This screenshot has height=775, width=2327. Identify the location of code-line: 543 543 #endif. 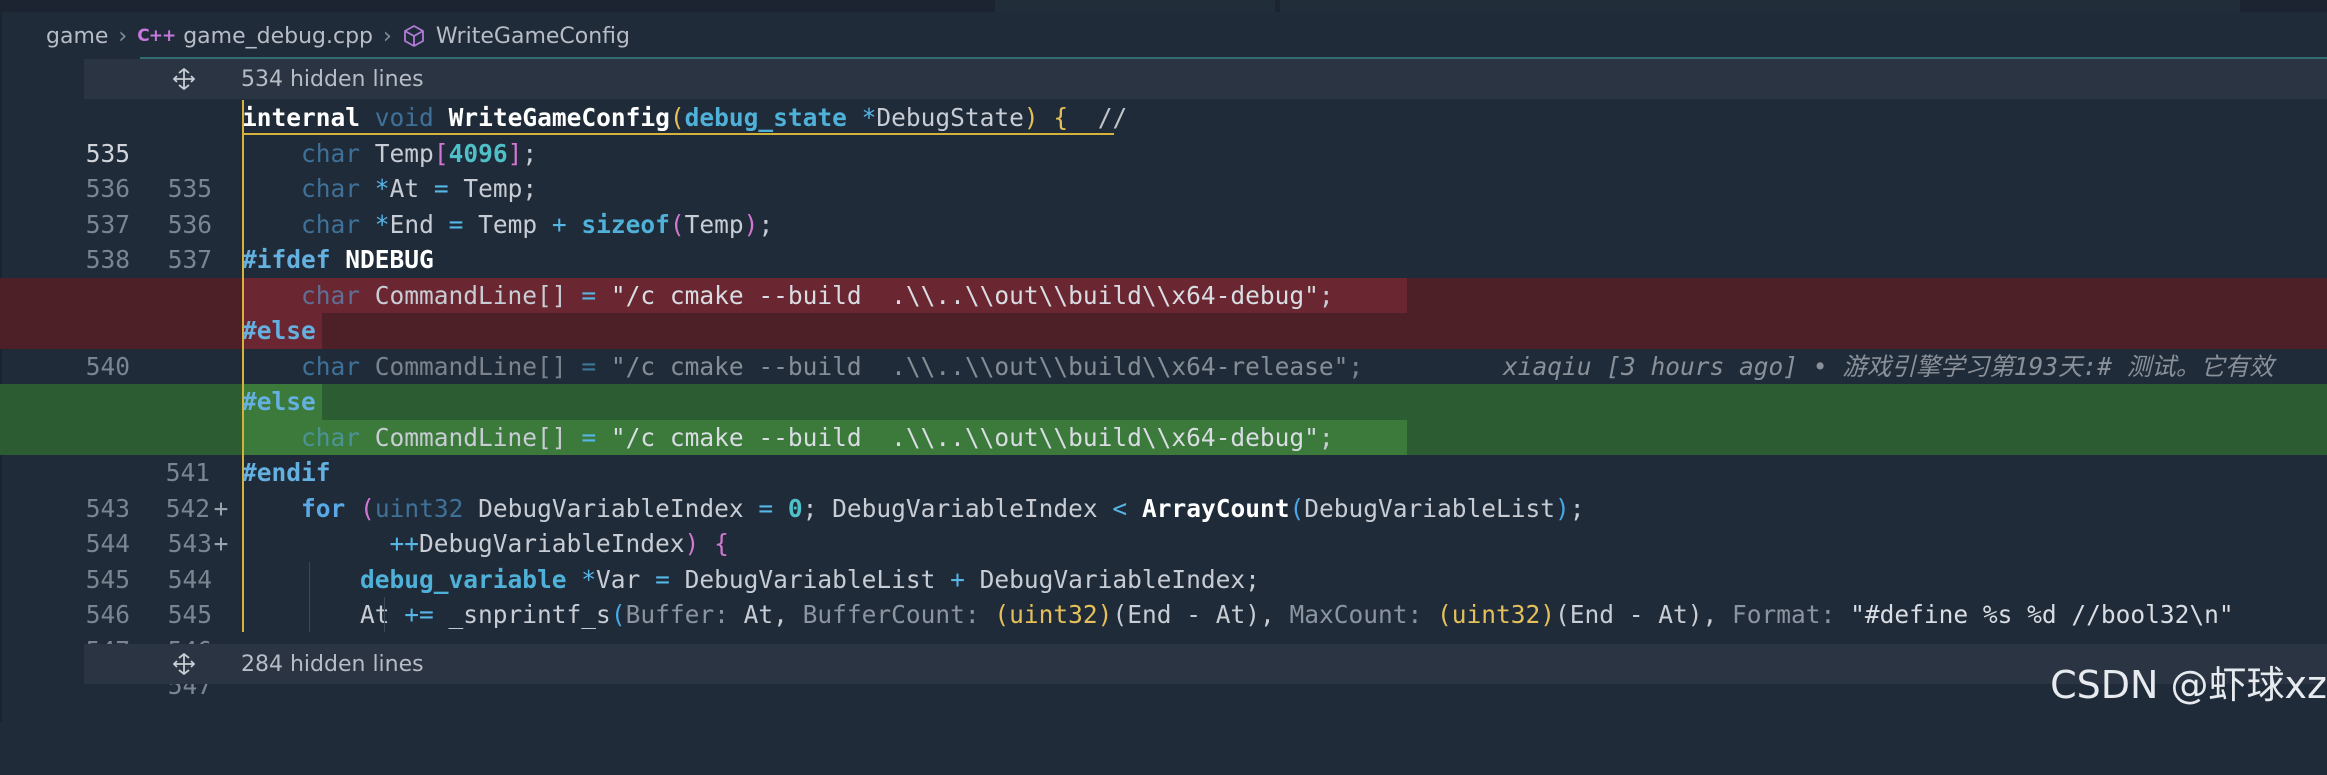
(1163, 506).